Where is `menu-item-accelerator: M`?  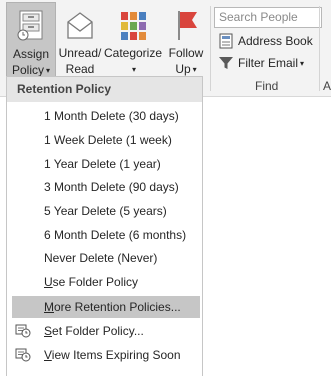
menu-item-accelerator: M is located at coordinates (49, 307).